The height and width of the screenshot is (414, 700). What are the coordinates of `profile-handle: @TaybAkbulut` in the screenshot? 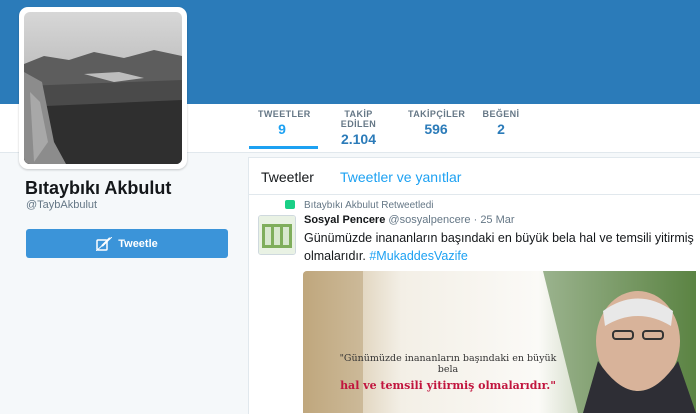 It's located at (61, 205).